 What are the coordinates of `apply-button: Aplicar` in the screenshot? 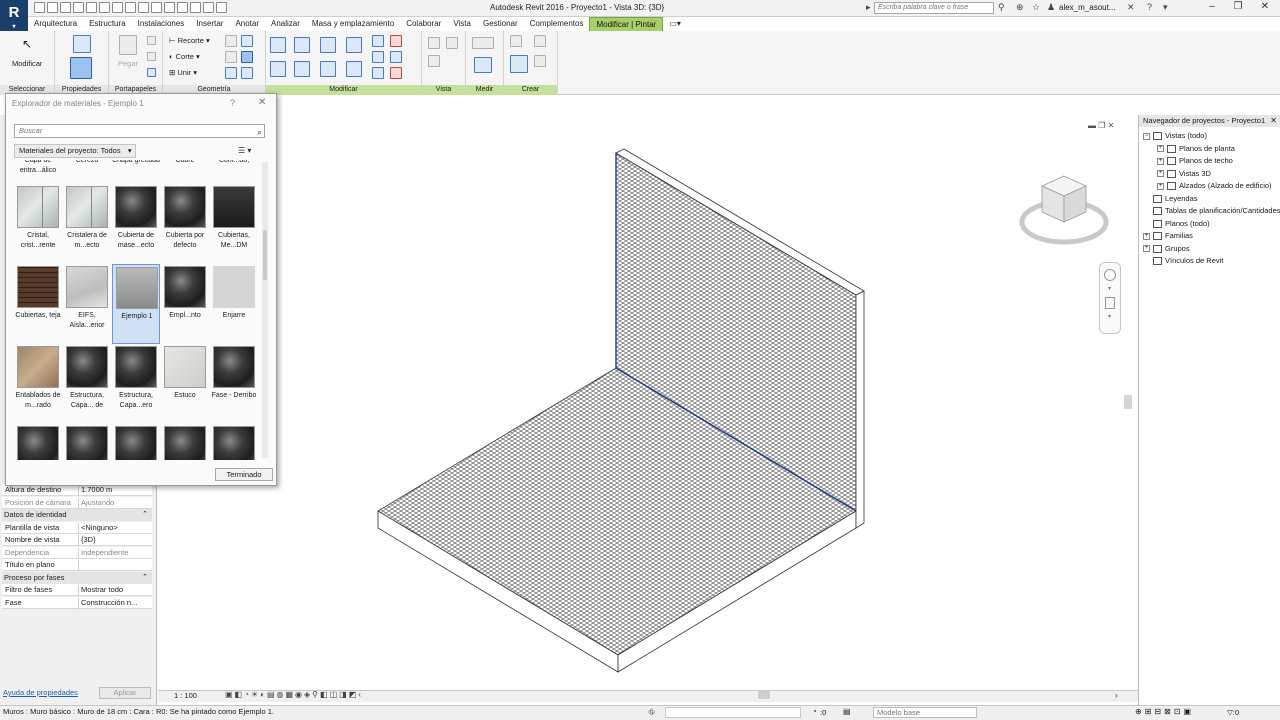 It's located at (125, 693).